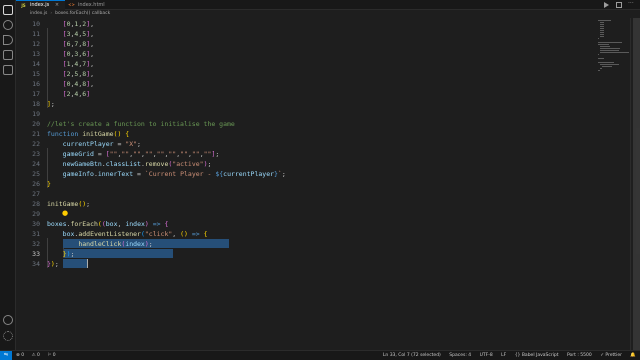 This screenshot has height=360, width=640. What do you see at coordinates (8, 70) in the screenshot?
I see `extensions-icon` at bounding box center [8, 70].